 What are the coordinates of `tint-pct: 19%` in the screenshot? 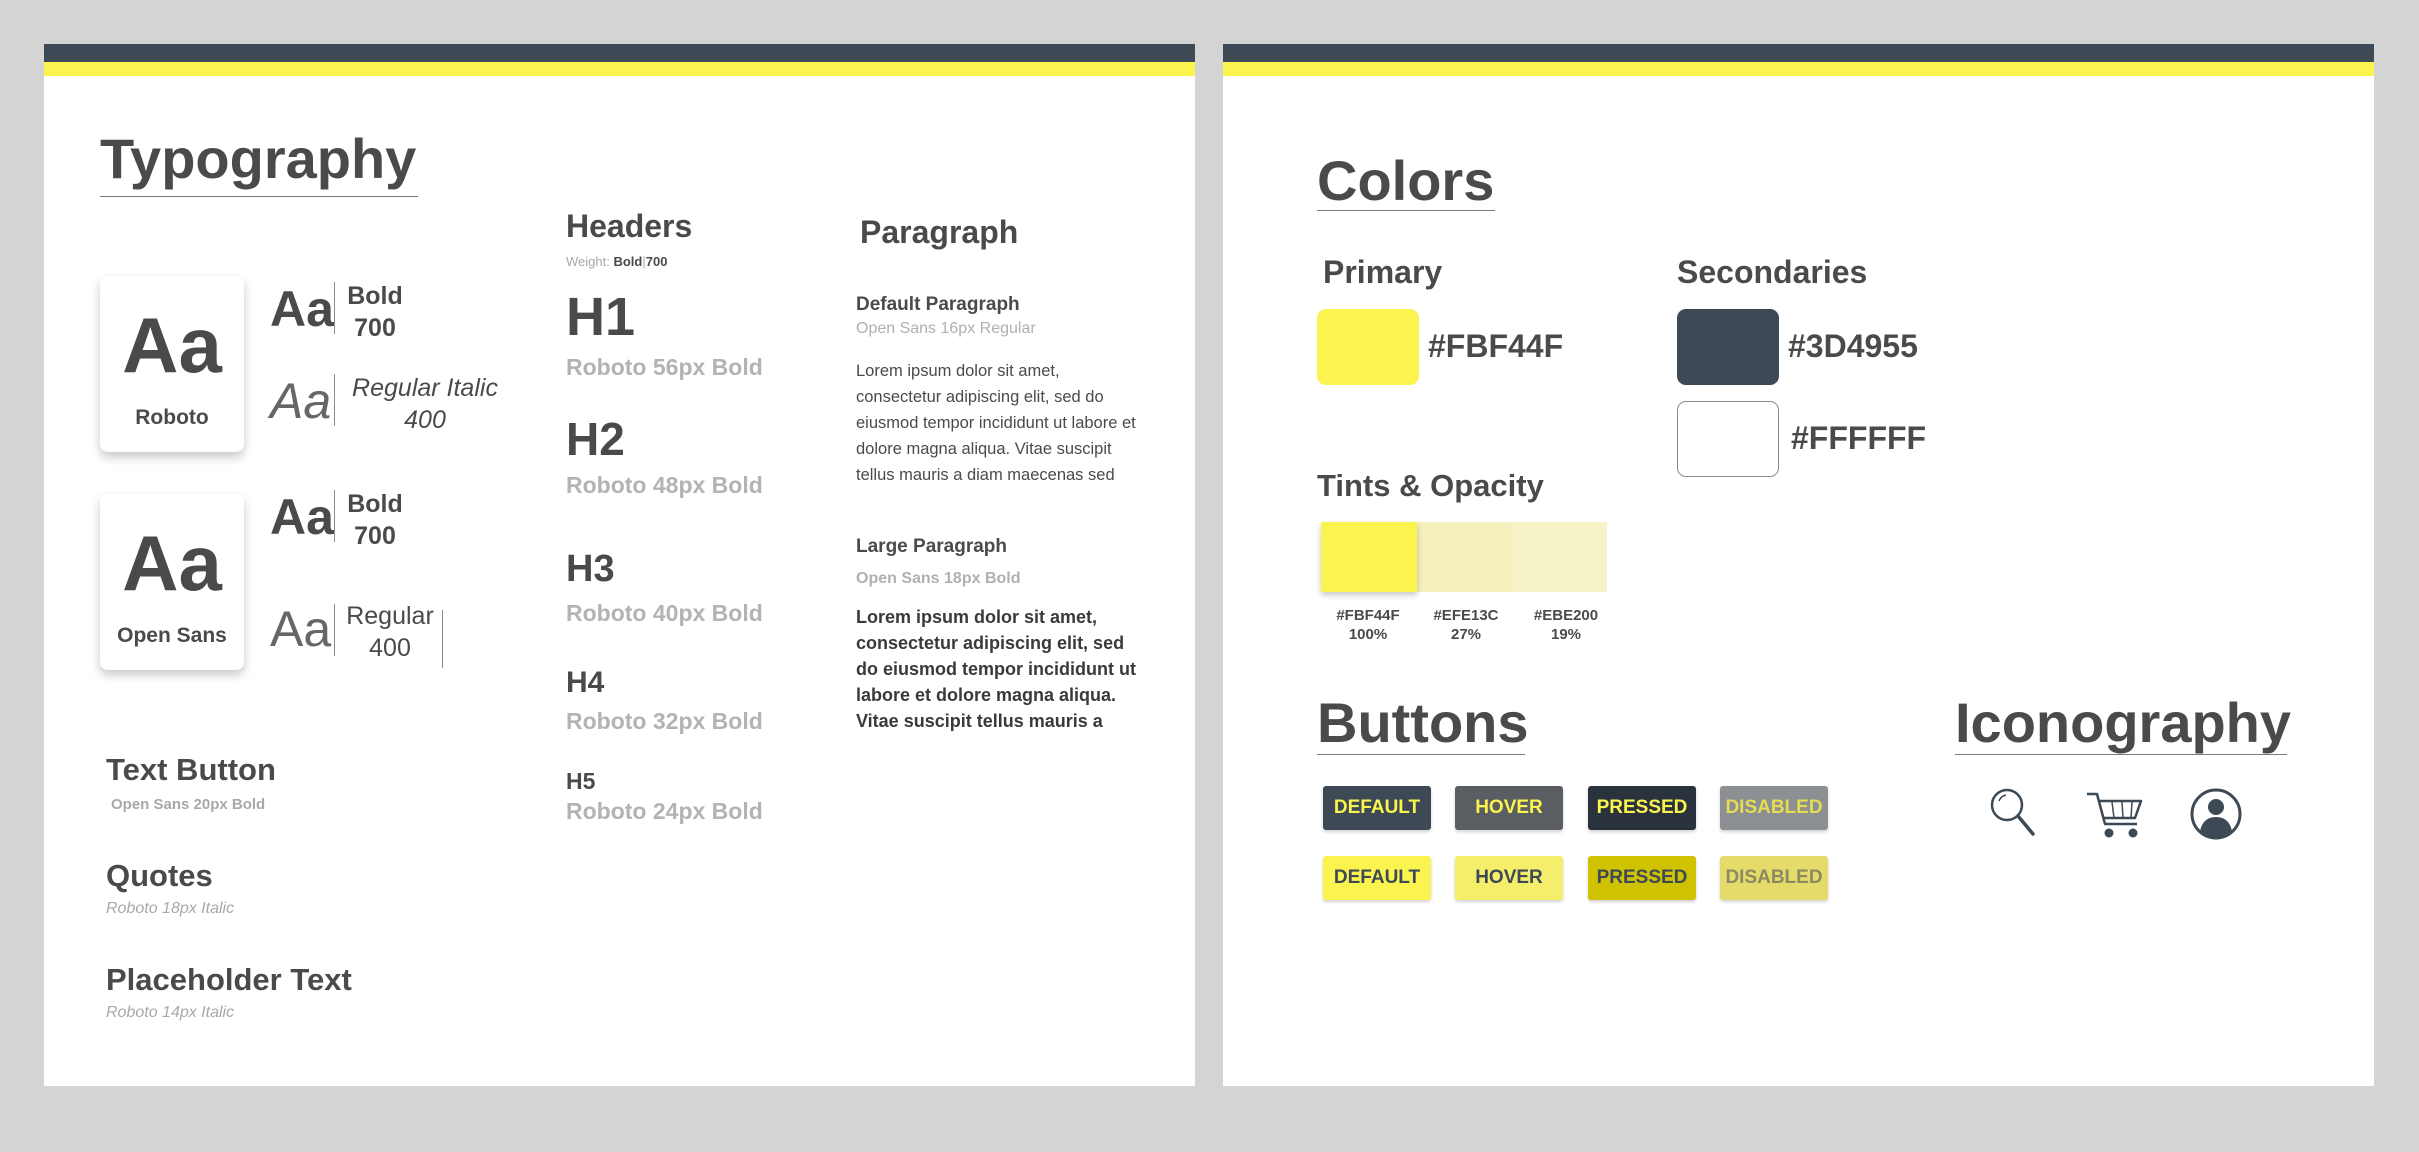 It's located at (1566, 634).